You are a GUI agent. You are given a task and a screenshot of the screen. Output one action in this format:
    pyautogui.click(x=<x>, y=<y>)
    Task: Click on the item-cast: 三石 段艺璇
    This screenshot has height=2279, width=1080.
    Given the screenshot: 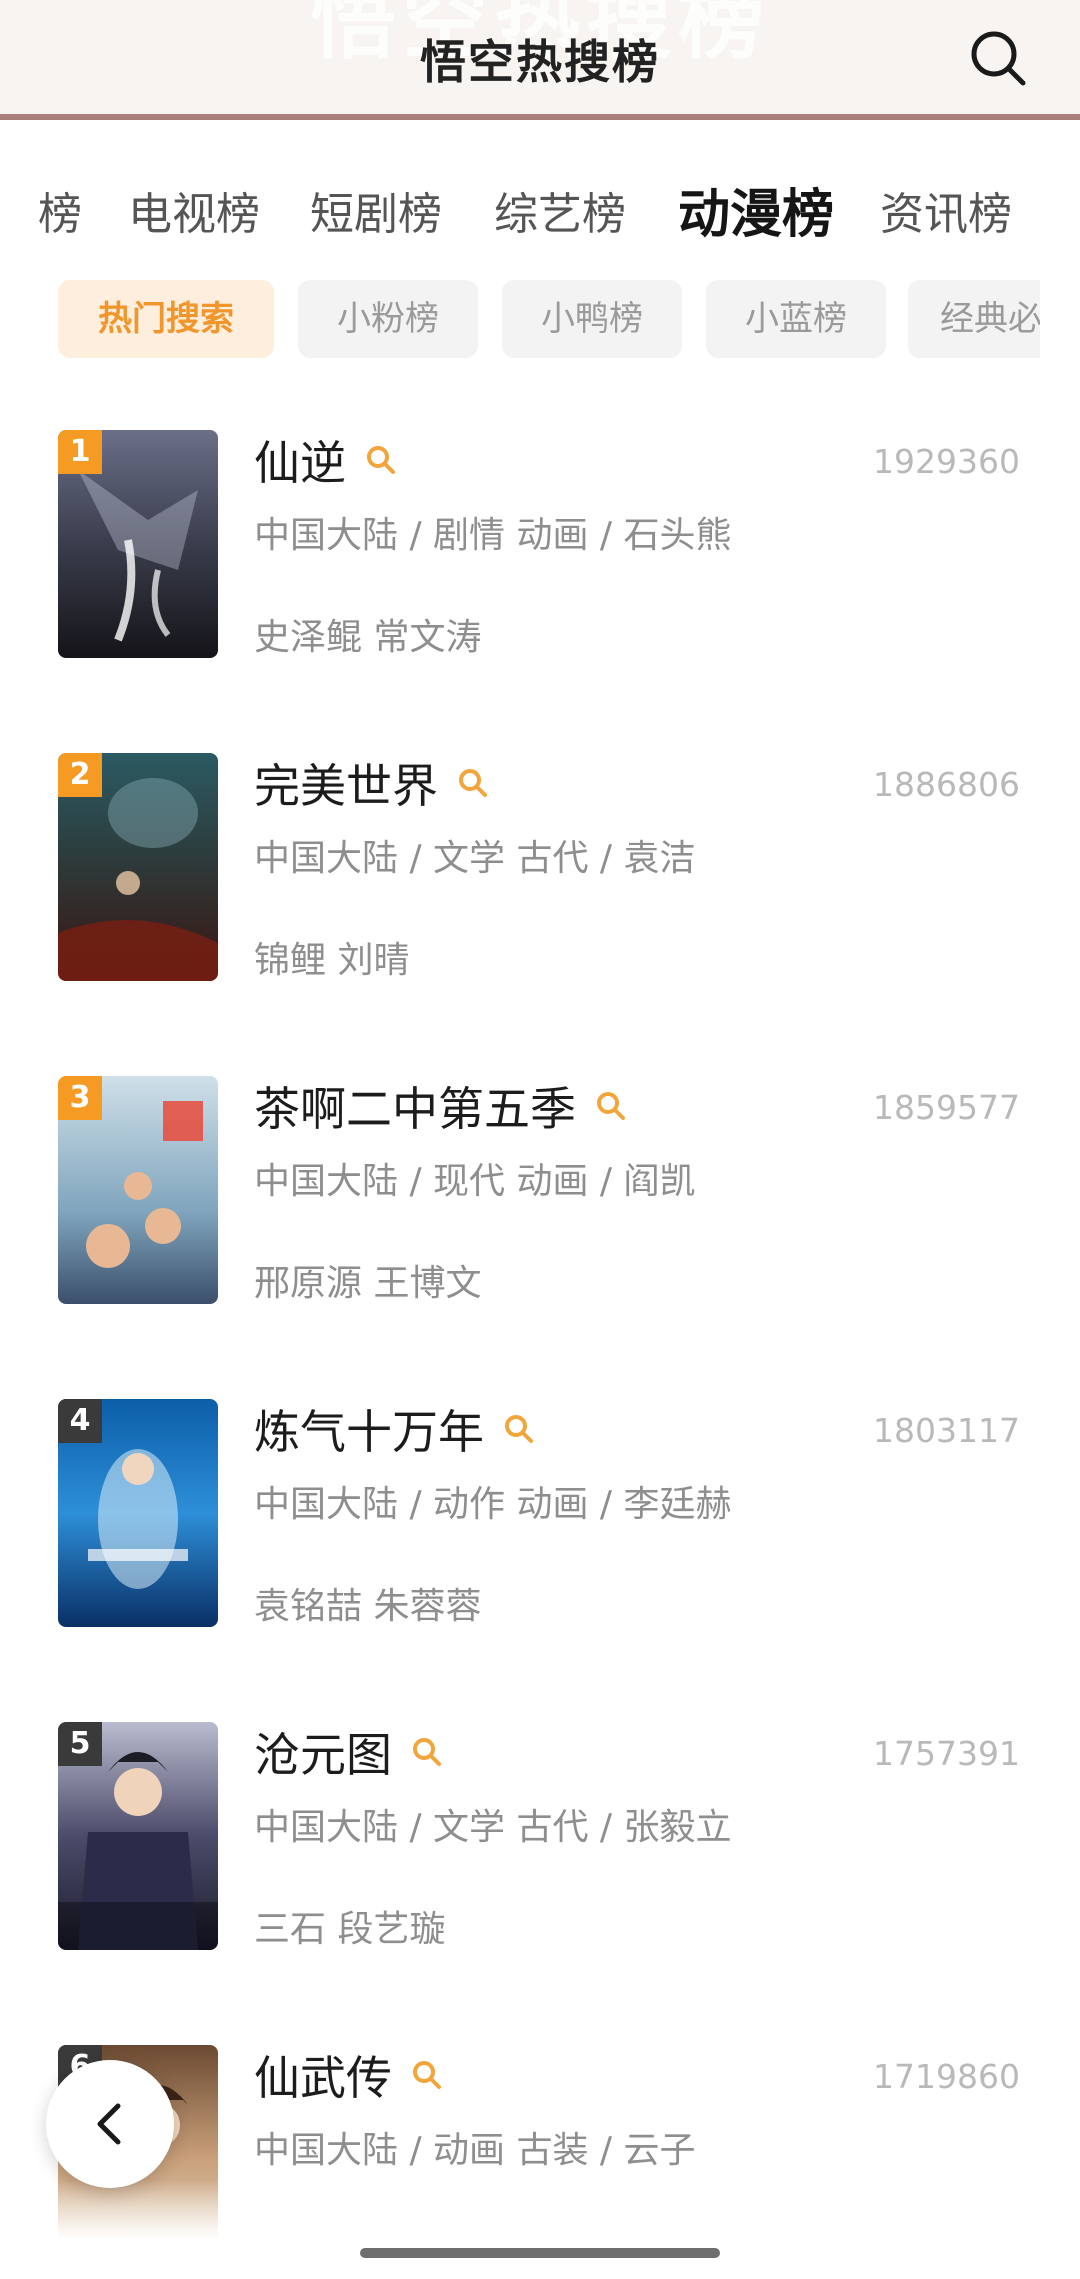 What is the action you would take?
    pyautogui.click(x=350, y=1929)
    